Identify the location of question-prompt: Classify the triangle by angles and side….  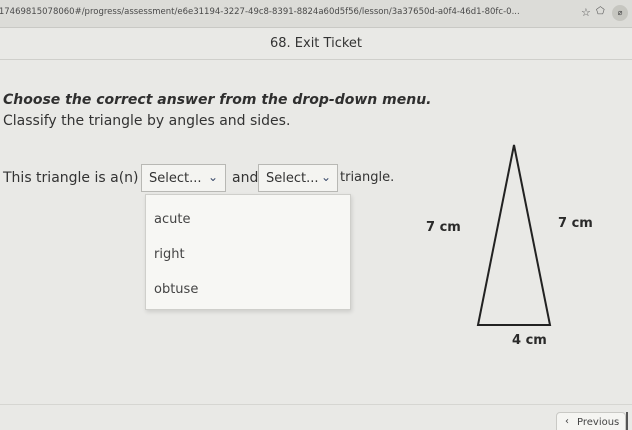
(147, 121).